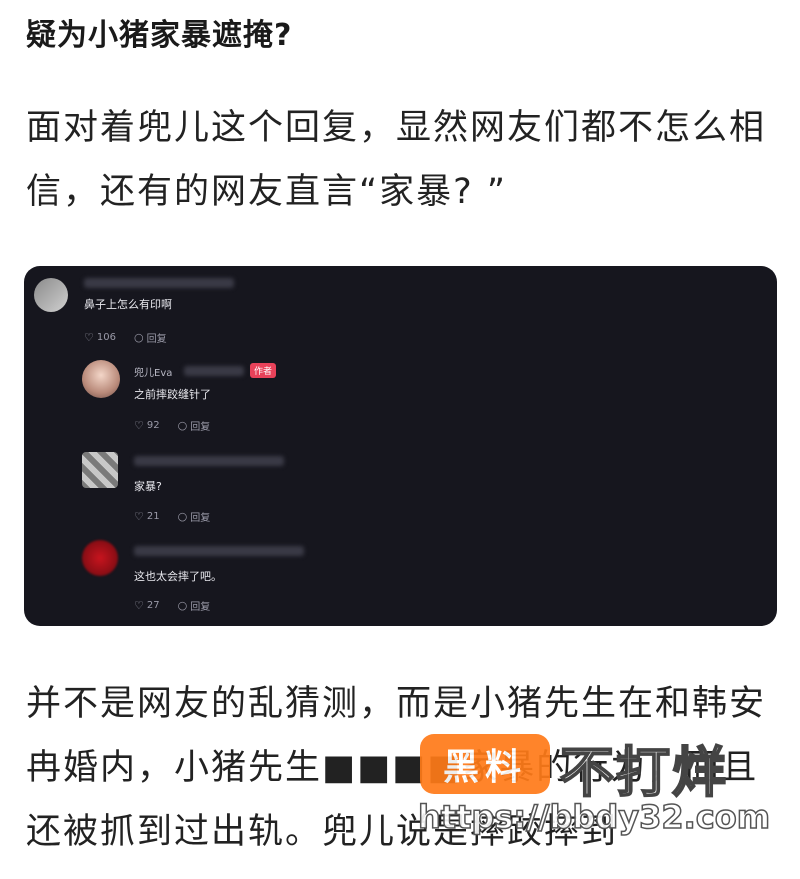 This screenshot has height=879, width=800. Describe the element at coordinates (178, 576) in the screenshot. I see `reply-text: 这也太会摔了吧。` at that location.